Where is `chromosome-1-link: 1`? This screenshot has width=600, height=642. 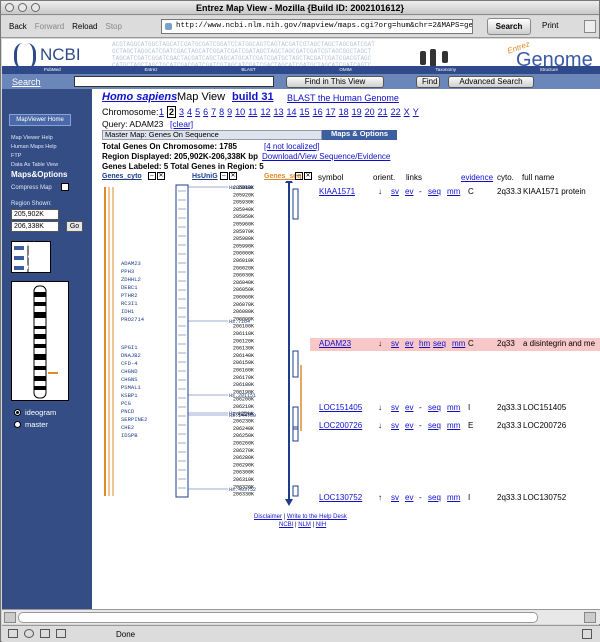 chromosome-1-link: 1 is located at coordinates (161, 112).